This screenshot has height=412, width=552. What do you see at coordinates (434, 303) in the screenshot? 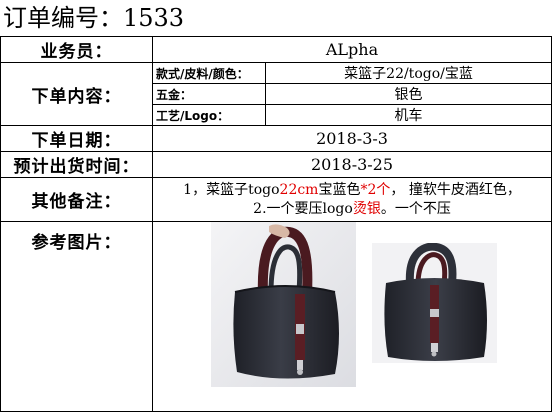
I see `bag-photo-side` at bounding box center [434, 303].